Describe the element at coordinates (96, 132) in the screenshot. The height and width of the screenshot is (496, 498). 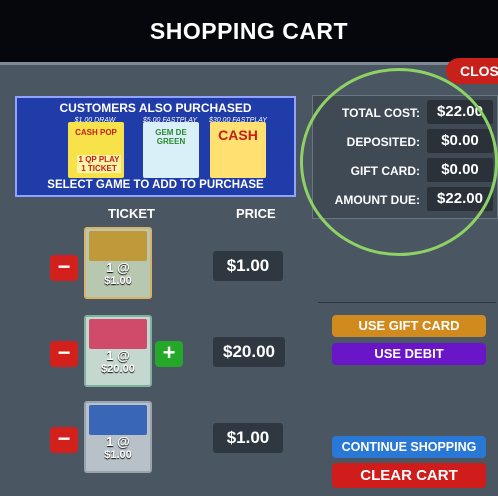
I see `game-name: CASH POP` at that location.